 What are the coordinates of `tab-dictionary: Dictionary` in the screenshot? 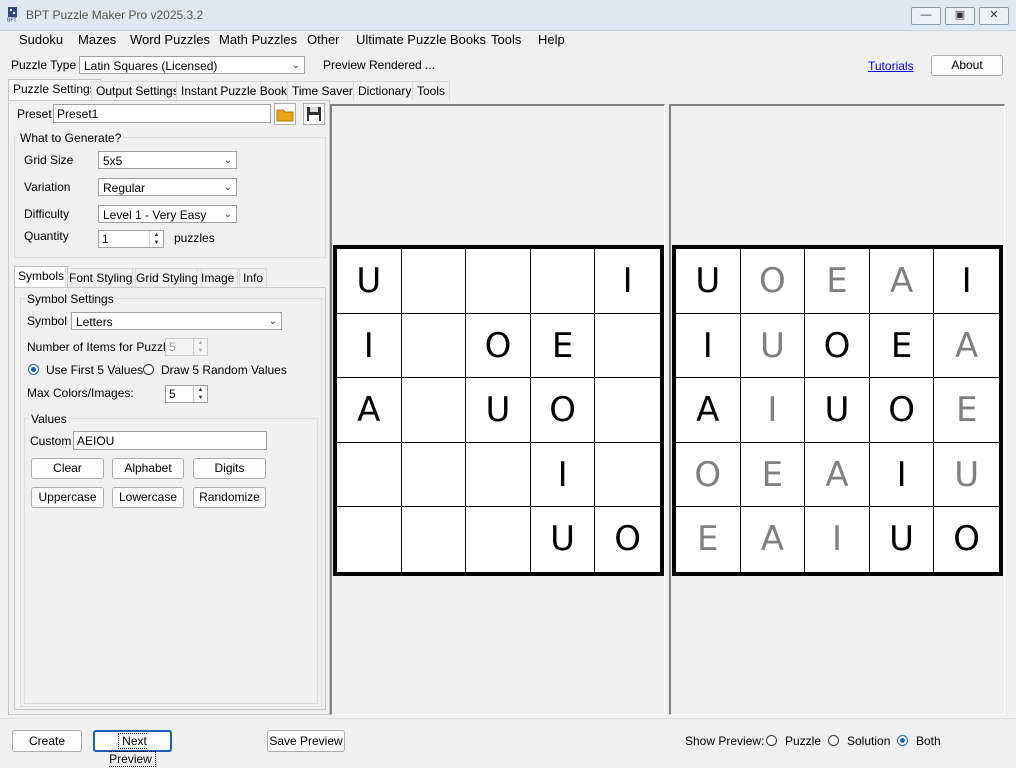 It's located at (385, 90).